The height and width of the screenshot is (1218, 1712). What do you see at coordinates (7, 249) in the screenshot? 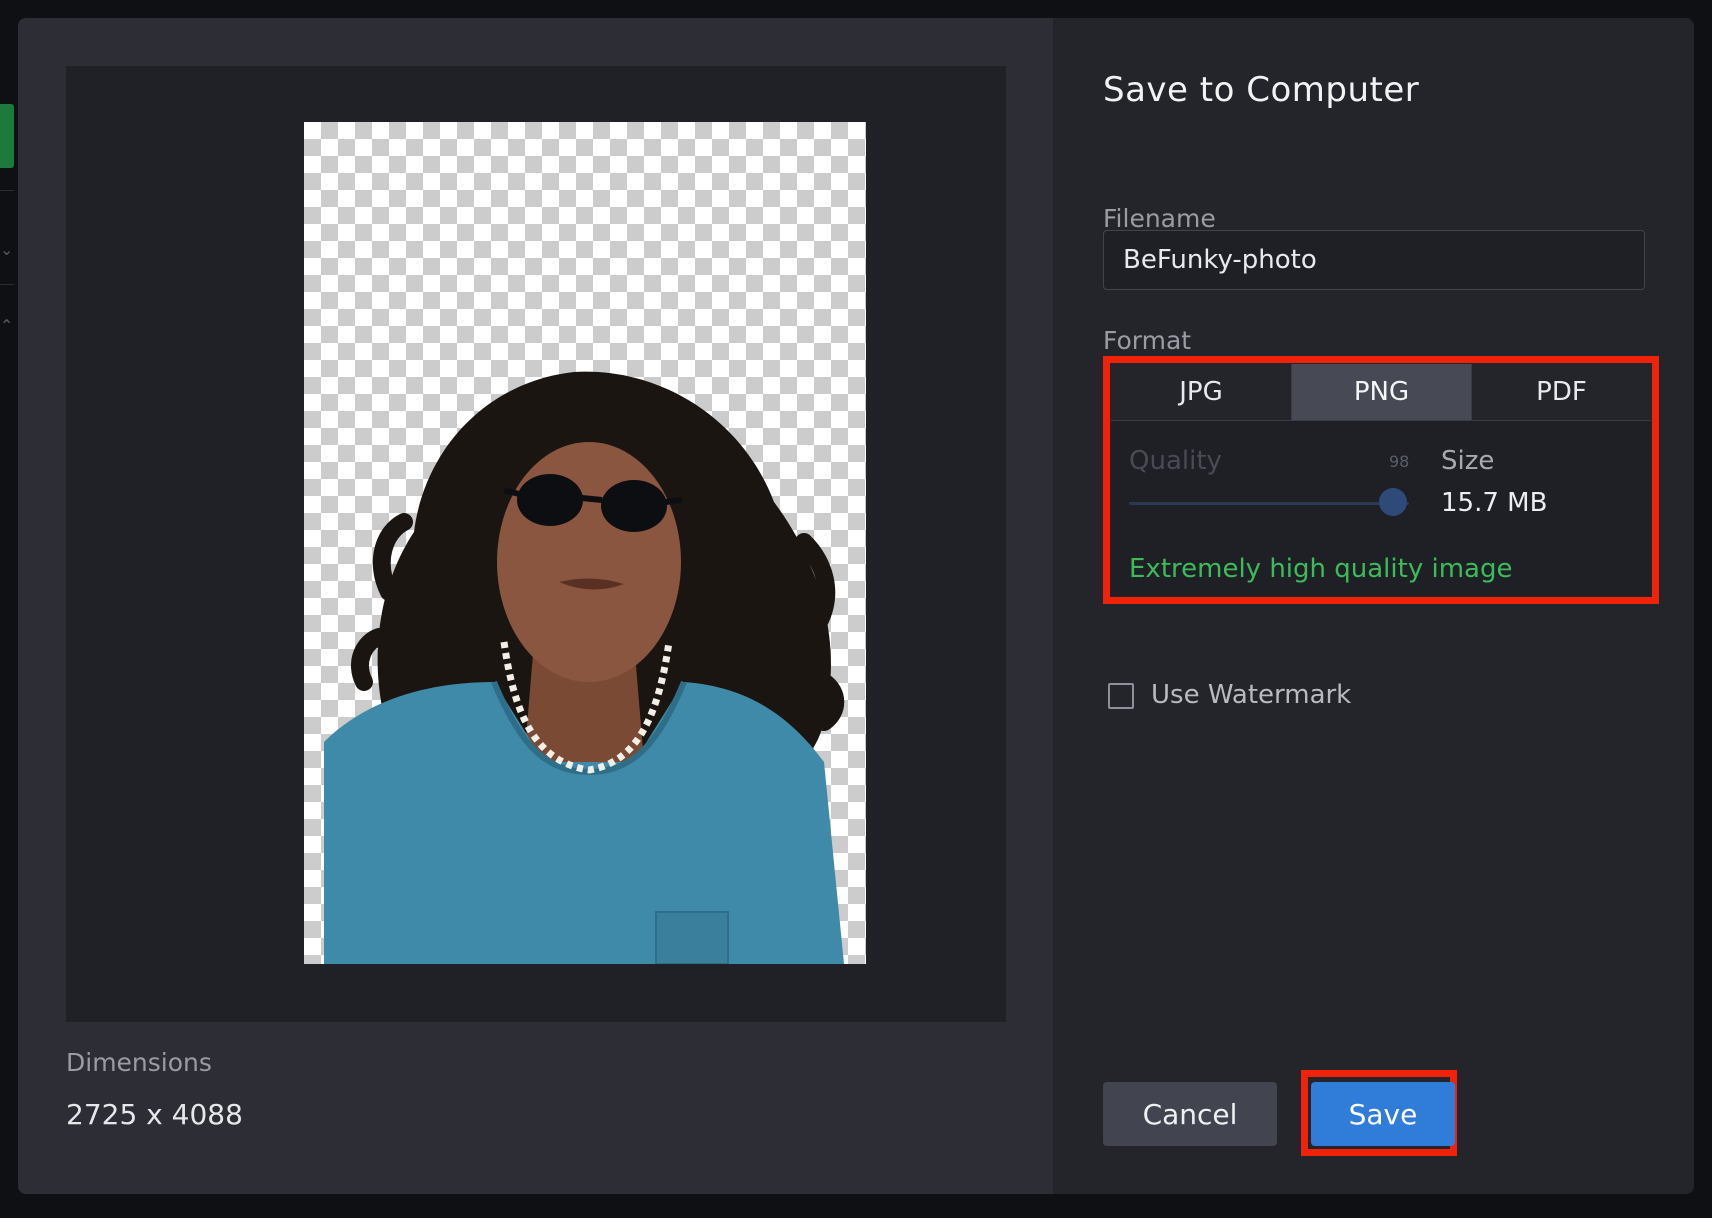
I see `chevron-down-icon: ⌄` at bounding box center [7, 249].